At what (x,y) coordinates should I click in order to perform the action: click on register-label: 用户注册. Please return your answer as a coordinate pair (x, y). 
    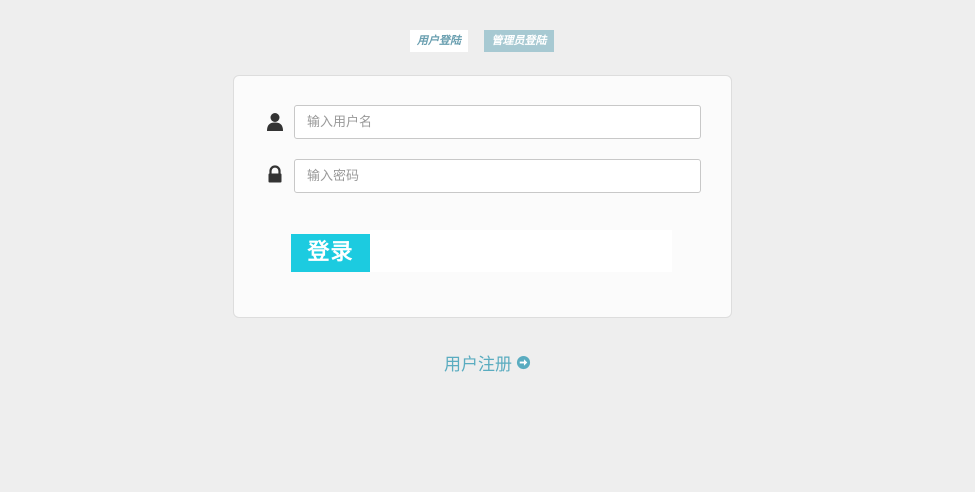
    Looking at the image, I should click on (478, 365).